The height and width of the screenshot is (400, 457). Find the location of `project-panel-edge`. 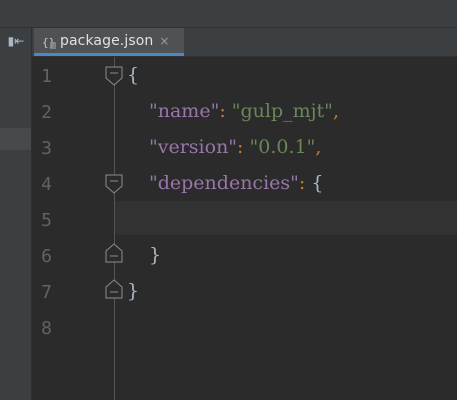

project-panel-edge is located at coordinates (16, 214).